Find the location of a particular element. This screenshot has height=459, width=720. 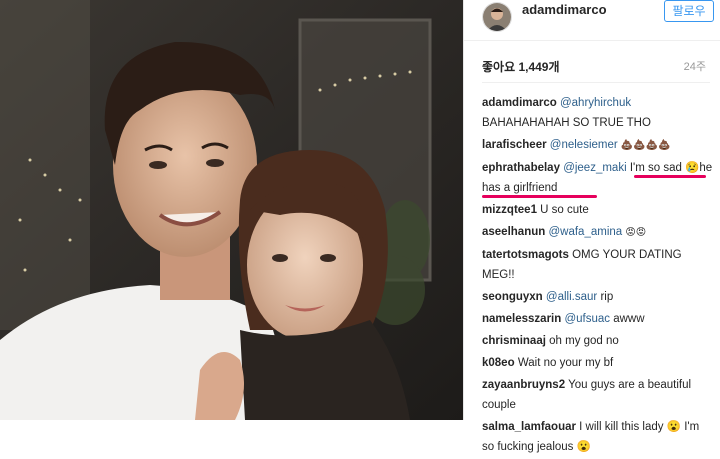

comment: larafischeer @nelesiemer 💩💩💩💩 is located at coordinates (598, 145).